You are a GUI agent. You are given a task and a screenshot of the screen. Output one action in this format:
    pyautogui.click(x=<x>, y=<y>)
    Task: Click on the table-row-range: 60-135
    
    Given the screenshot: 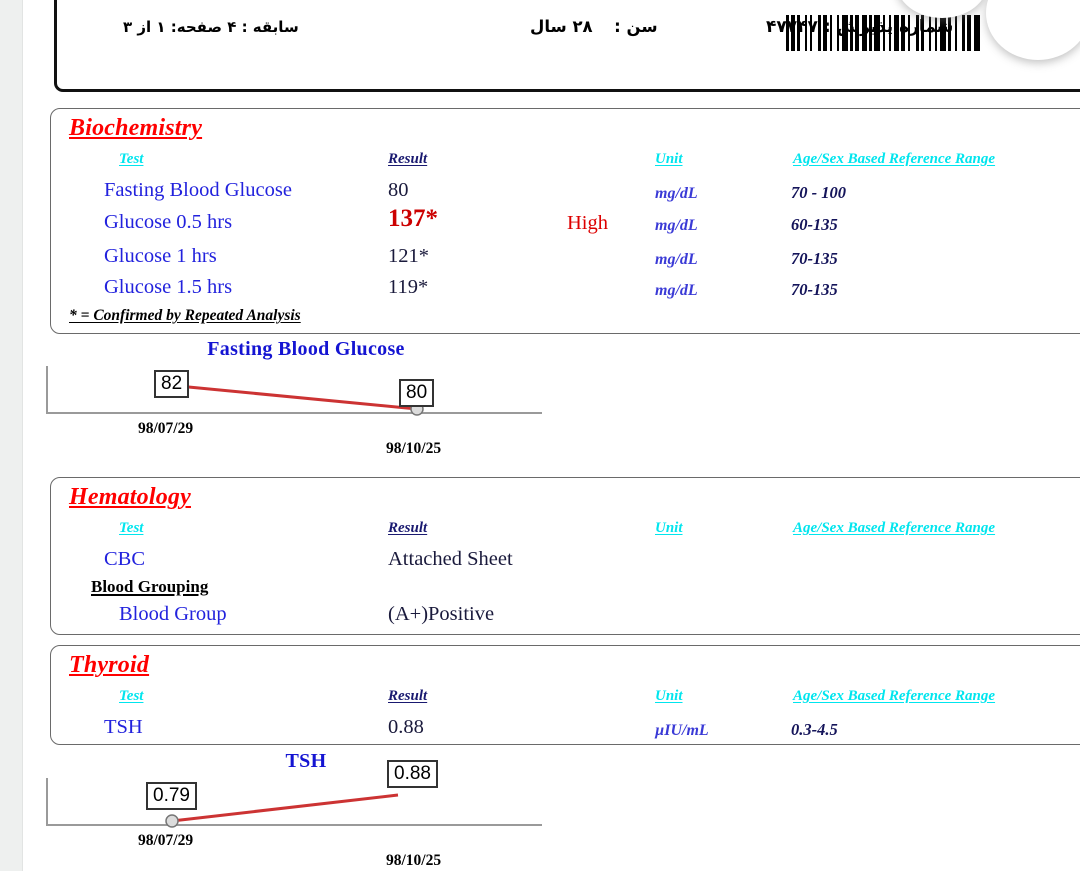 What is the action you would take?
    pyautogui.click(x=814, y=224)
    